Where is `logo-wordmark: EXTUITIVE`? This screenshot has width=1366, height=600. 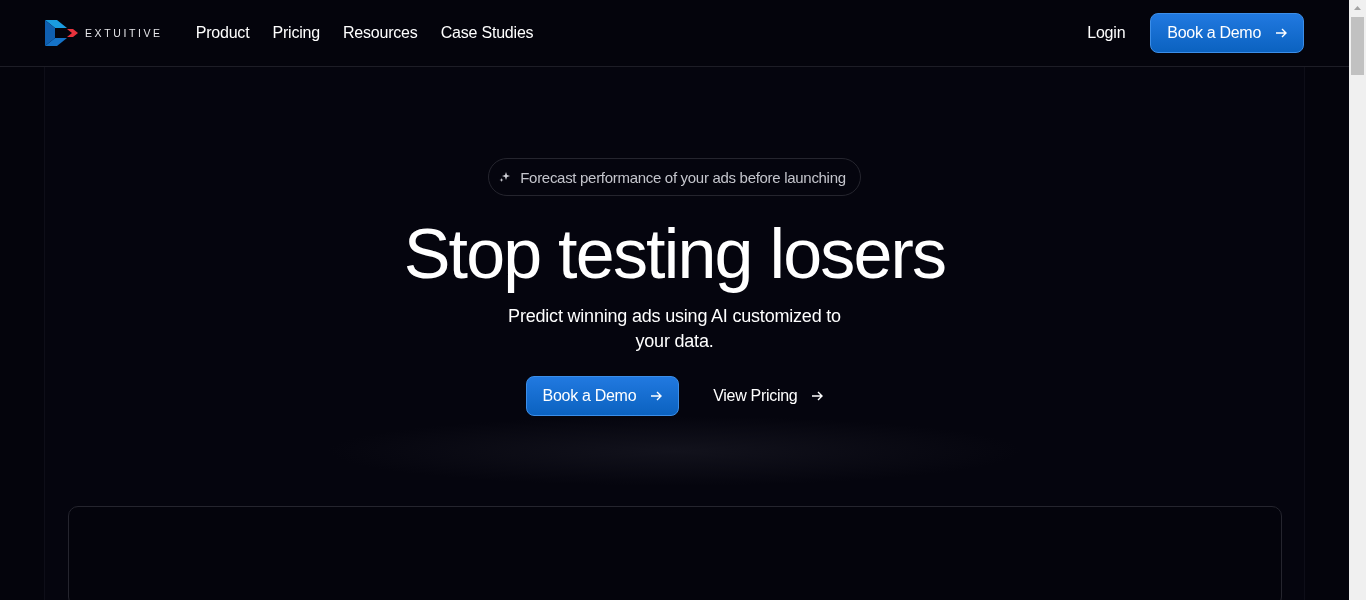
logo-wordmark: EXTUITIVE is located at coordinates (124, 33).